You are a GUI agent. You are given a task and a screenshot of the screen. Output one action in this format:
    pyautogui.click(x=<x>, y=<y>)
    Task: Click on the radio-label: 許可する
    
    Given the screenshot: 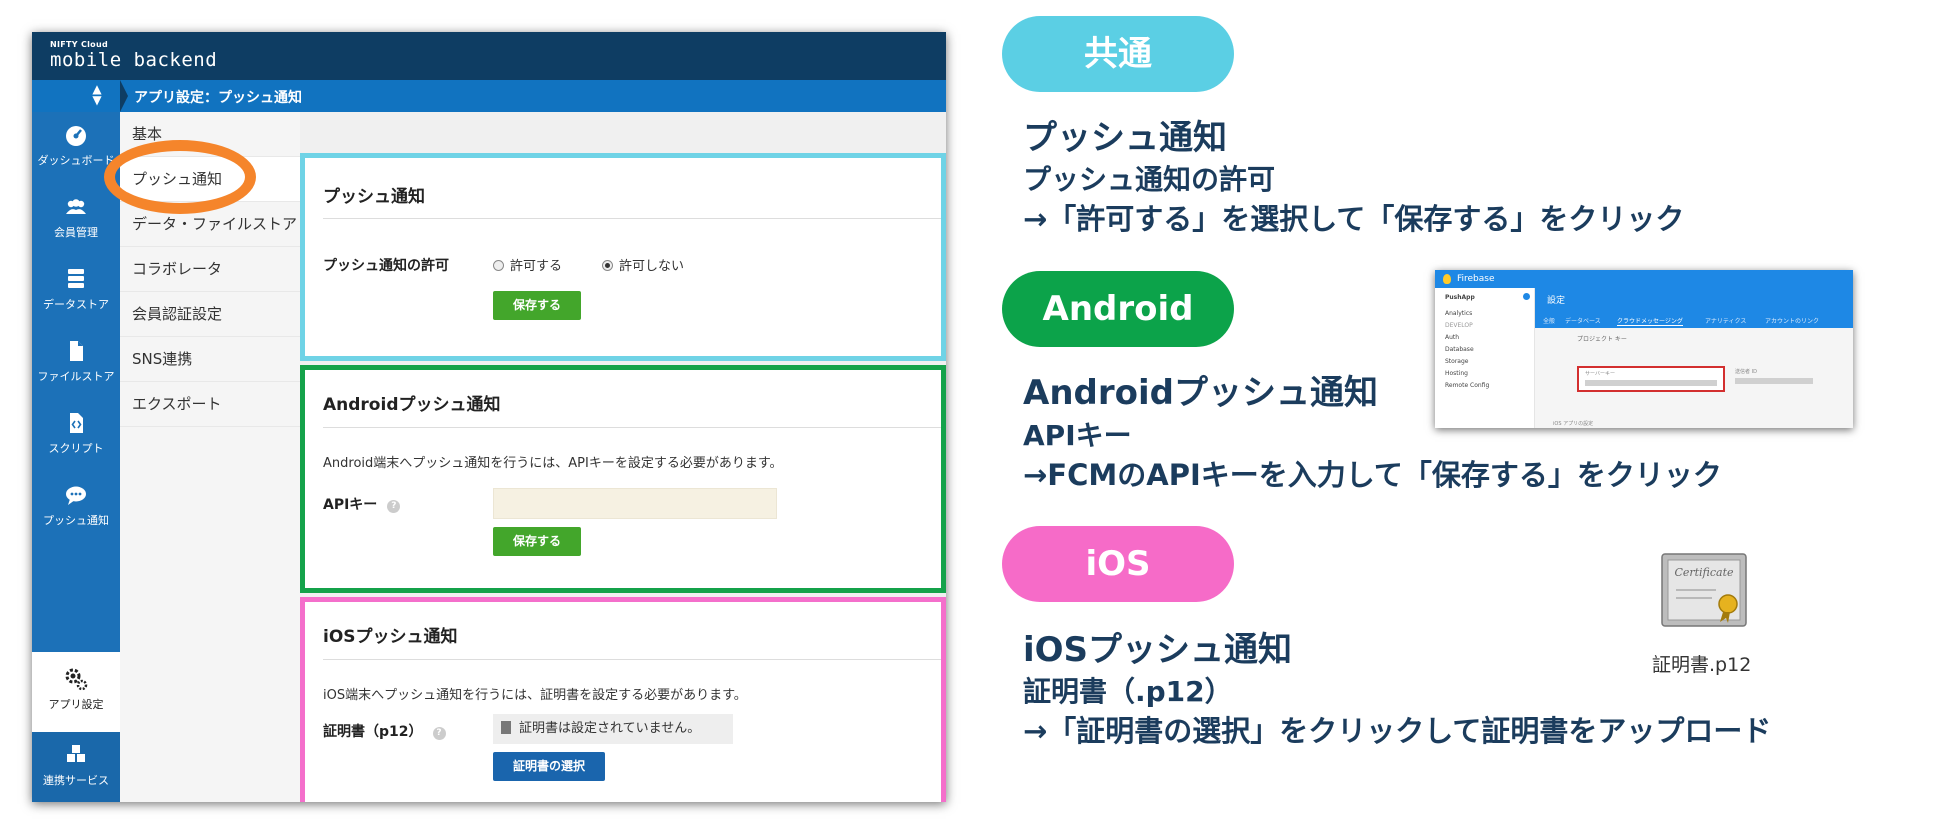 What is the action you would take?
    pyautogui.click(x=536, y=266)
    